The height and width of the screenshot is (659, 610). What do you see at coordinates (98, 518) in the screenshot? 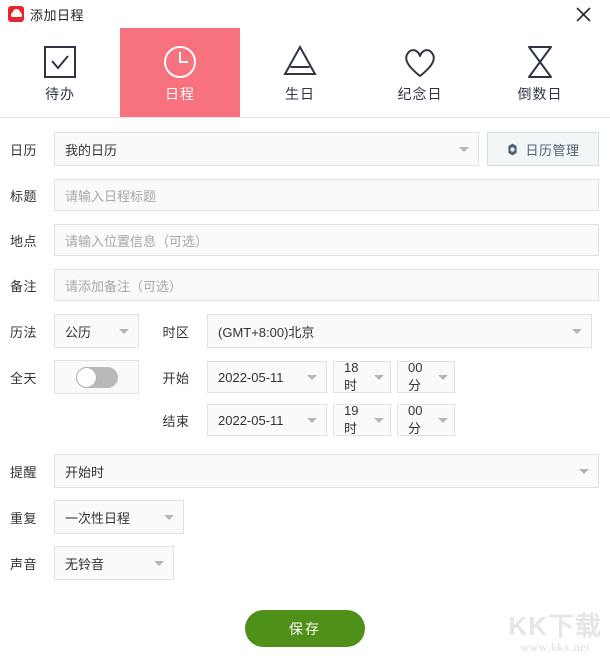
I see `repeat-value: 一次性日程` at bounding box center [98, 518].